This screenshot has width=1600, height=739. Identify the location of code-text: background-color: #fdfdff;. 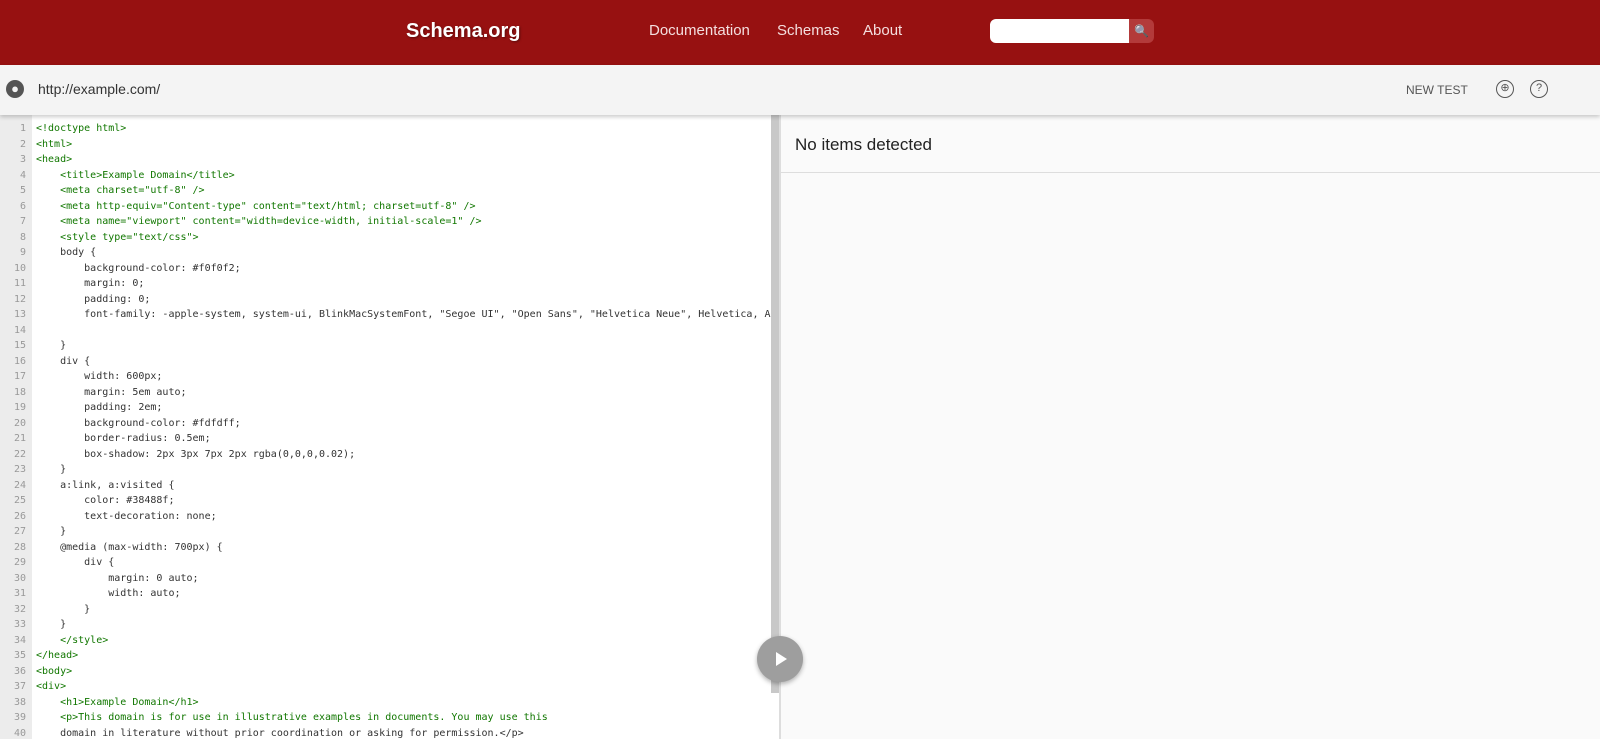
(138, 423).